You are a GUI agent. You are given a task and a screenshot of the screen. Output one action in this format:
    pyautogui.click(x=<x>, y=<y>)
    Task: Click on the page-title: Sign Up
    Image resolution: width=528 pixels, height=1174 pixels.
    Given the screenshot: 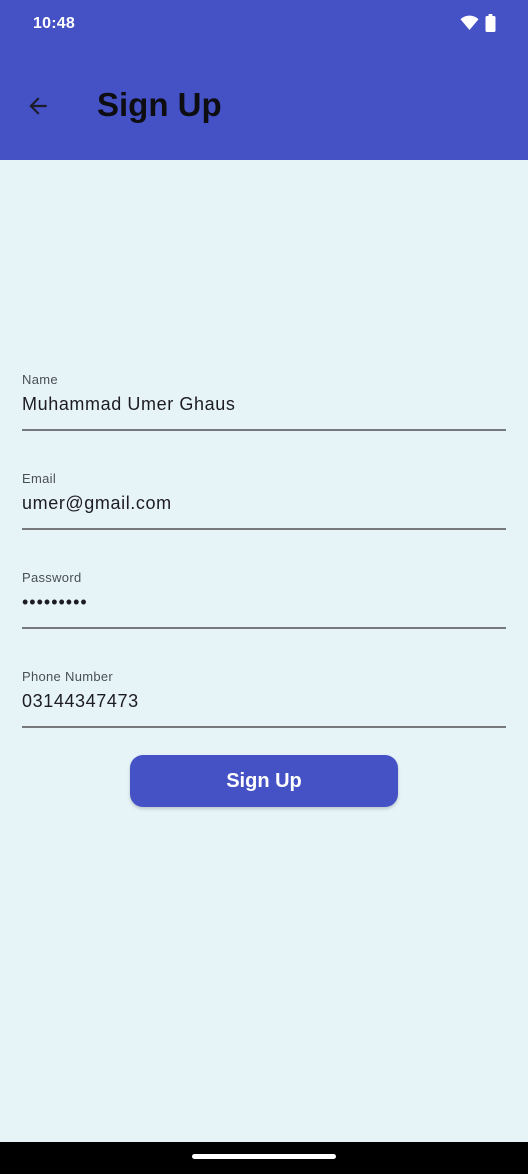 What is the action you would take?
    pyautogui.click(x=159, y=104)
    